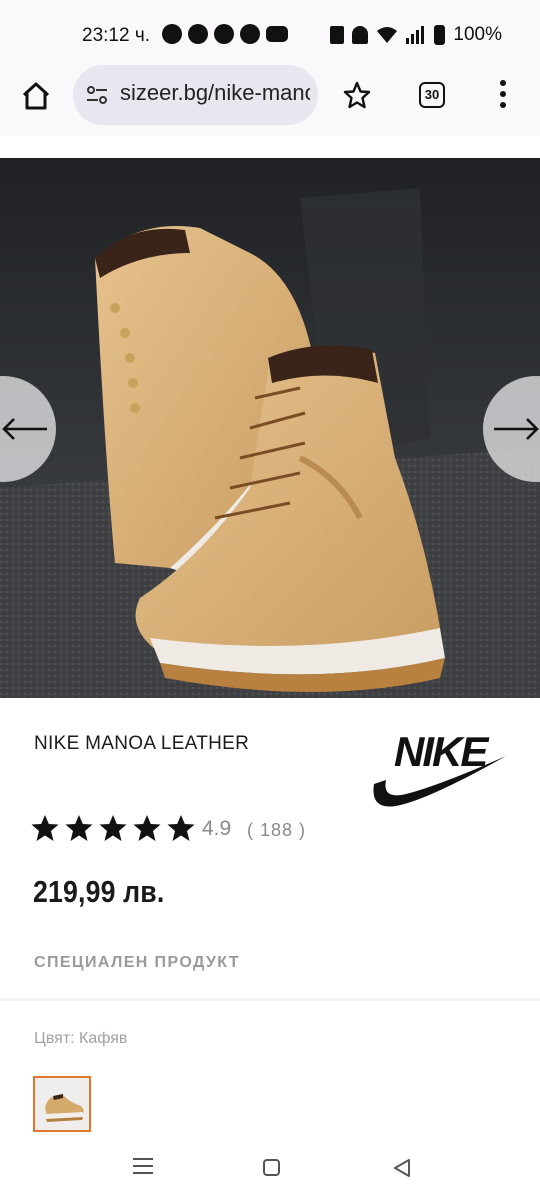 The width and height of the screenshot is (540, 1200). Describe the element at coordinates (503, 95) in the screenshot. I see `overflow-menu-icon` at that location.